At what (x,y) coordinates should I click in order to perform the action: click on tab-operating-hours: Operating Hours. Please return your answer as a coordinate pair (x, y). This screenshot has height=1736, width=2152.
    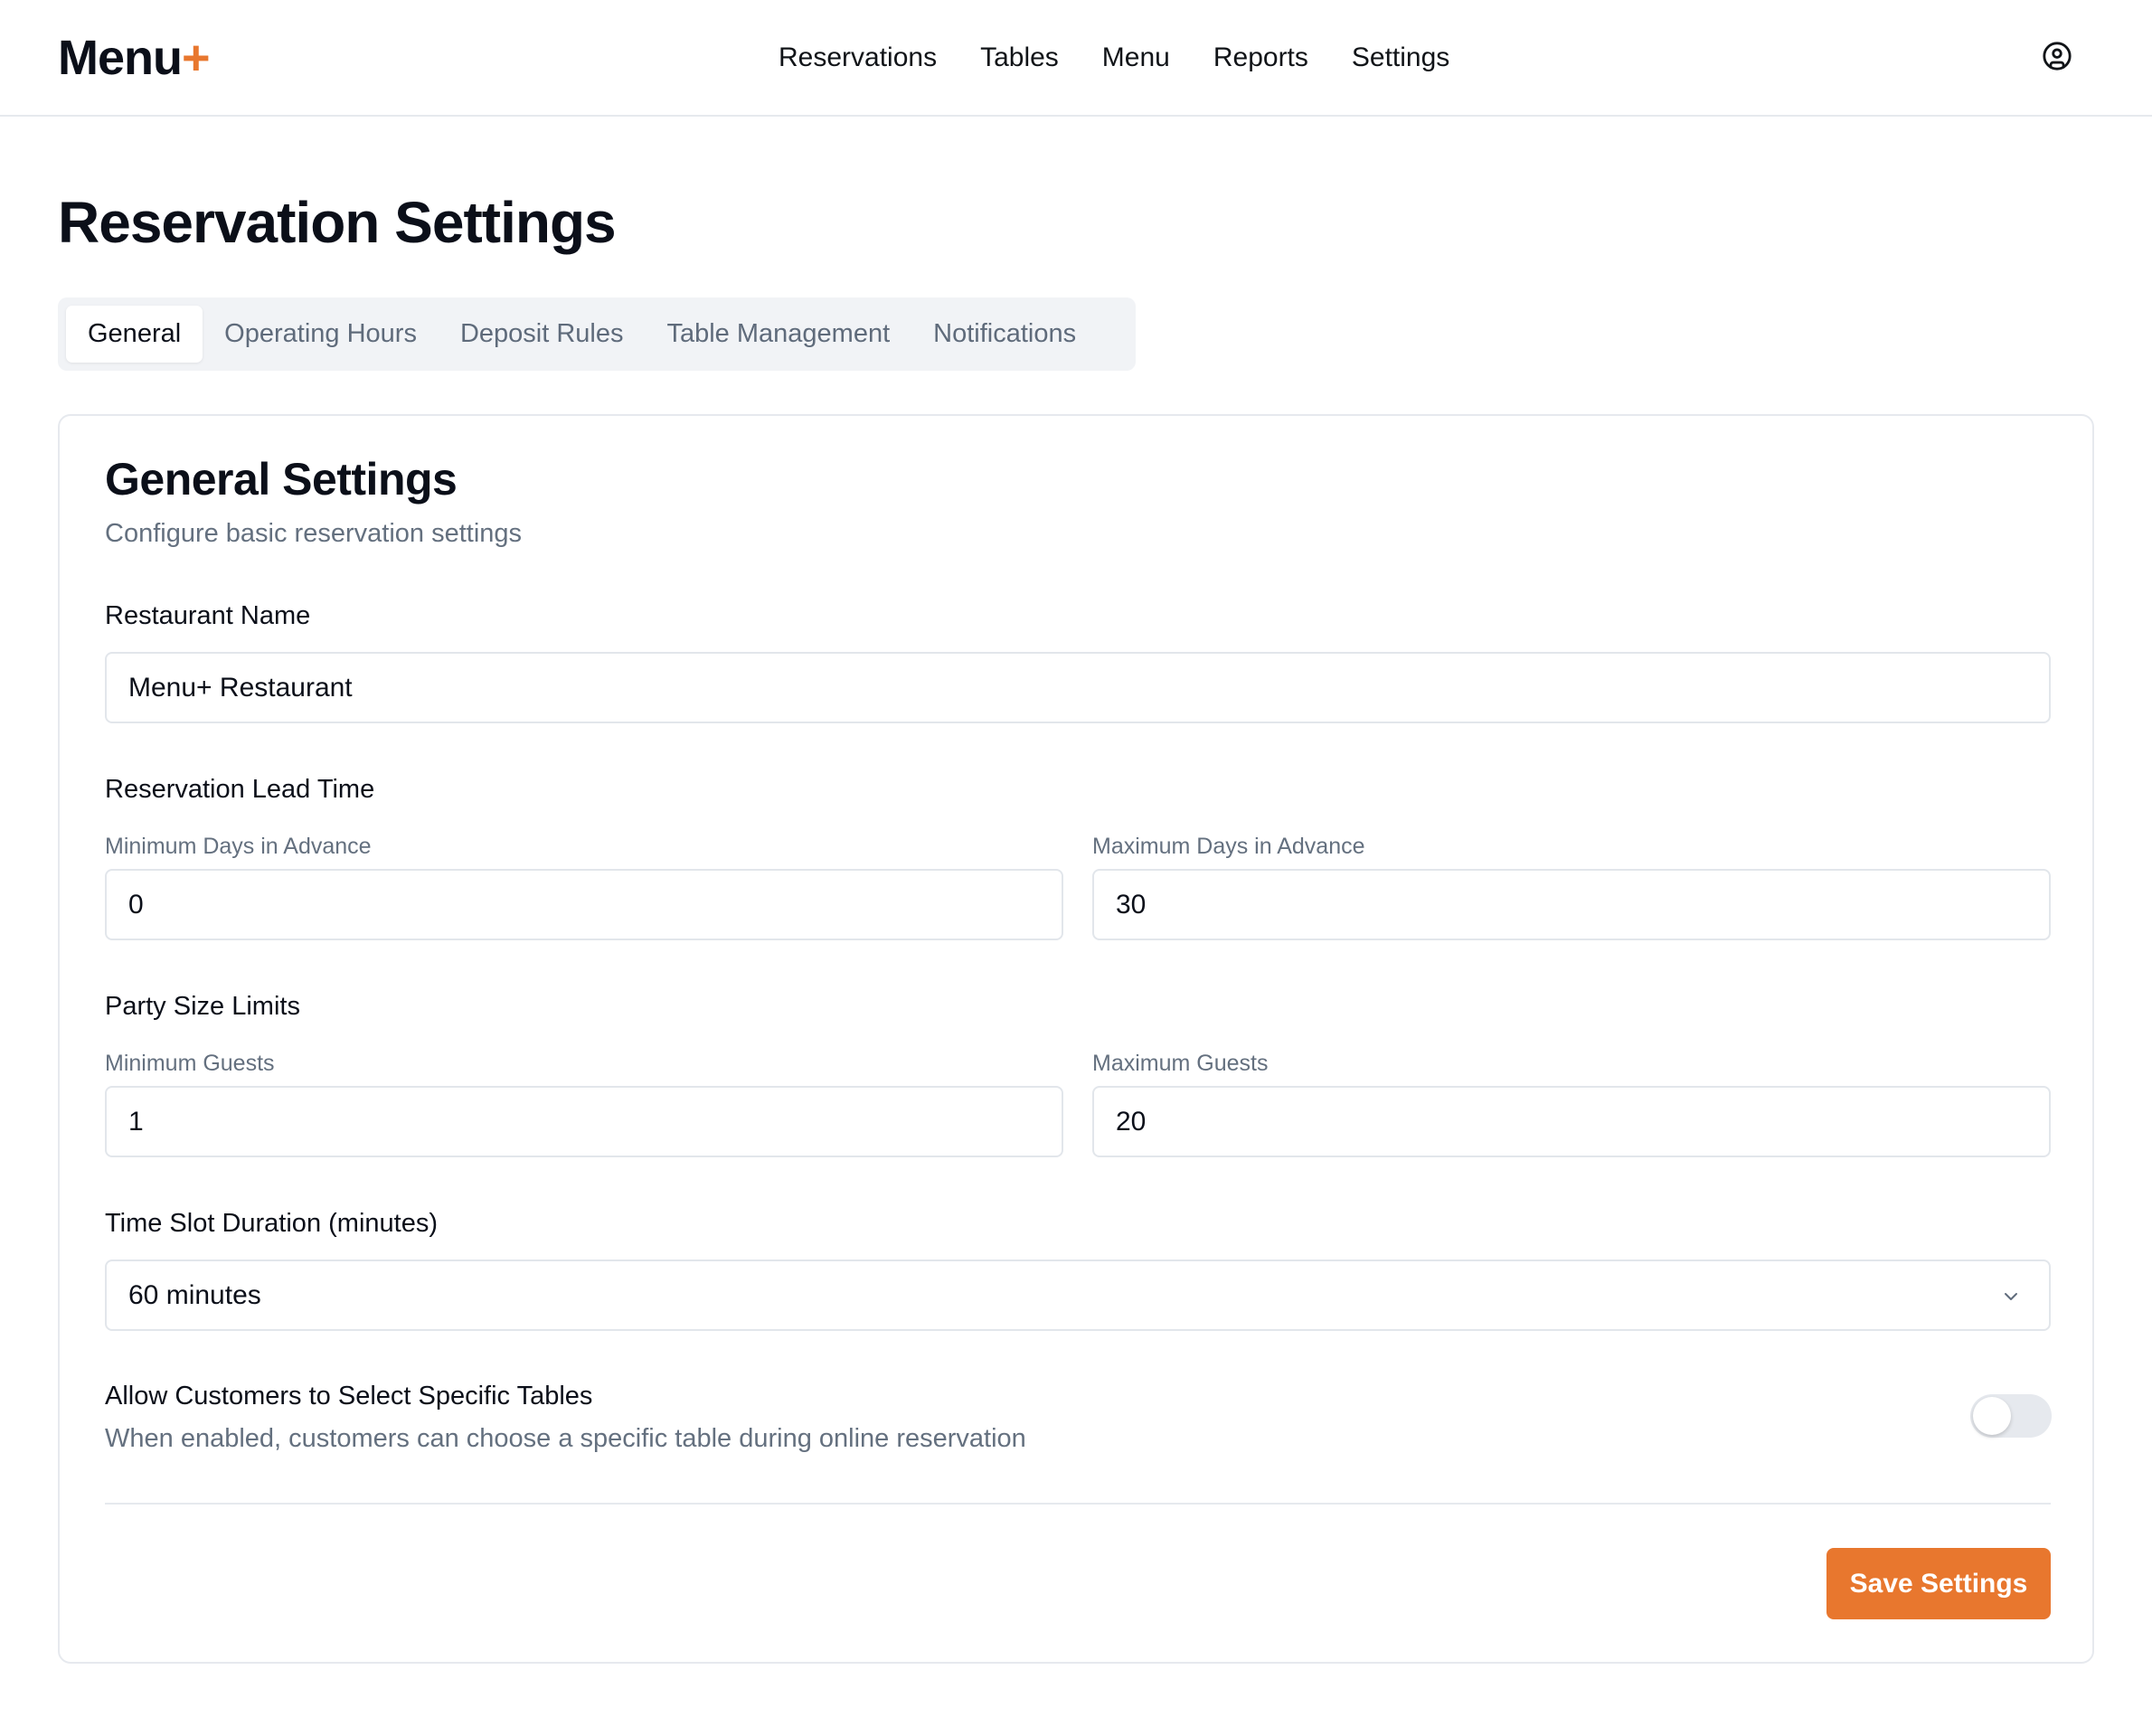
    Looking at the image, I should click on (321, 335).